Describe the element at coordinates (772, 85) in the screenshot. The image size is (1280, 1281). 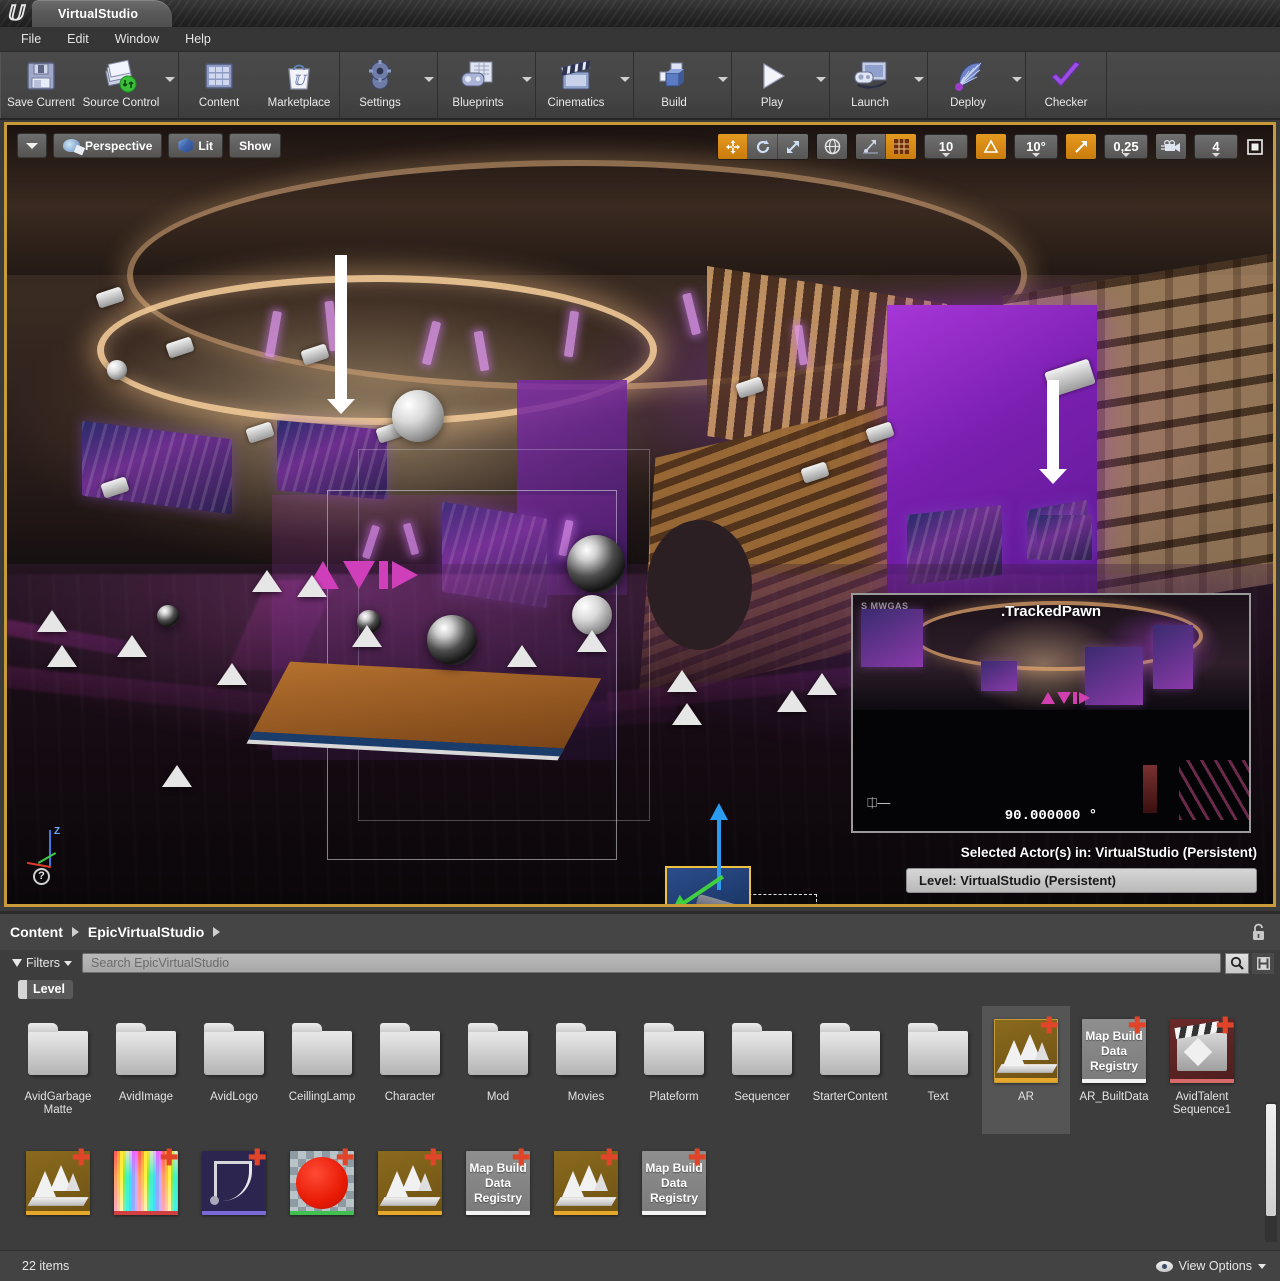
I see `play-button: Play` at that location.